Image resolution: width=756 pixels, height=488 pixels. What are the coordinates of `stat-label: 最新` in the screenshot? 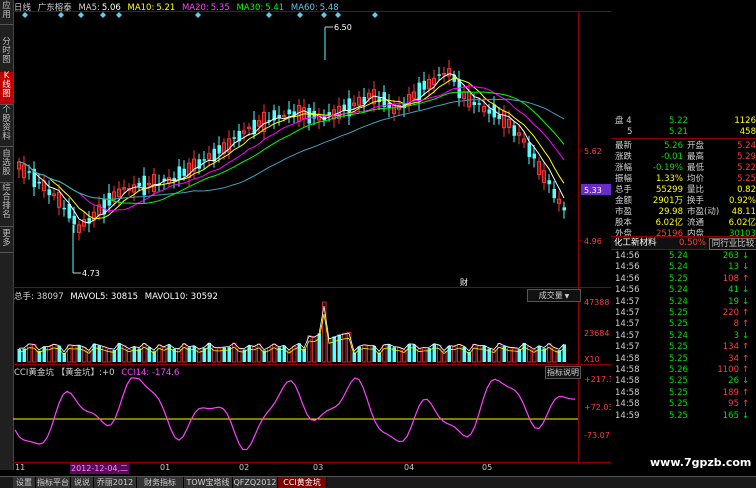 It's located at (624, 146).